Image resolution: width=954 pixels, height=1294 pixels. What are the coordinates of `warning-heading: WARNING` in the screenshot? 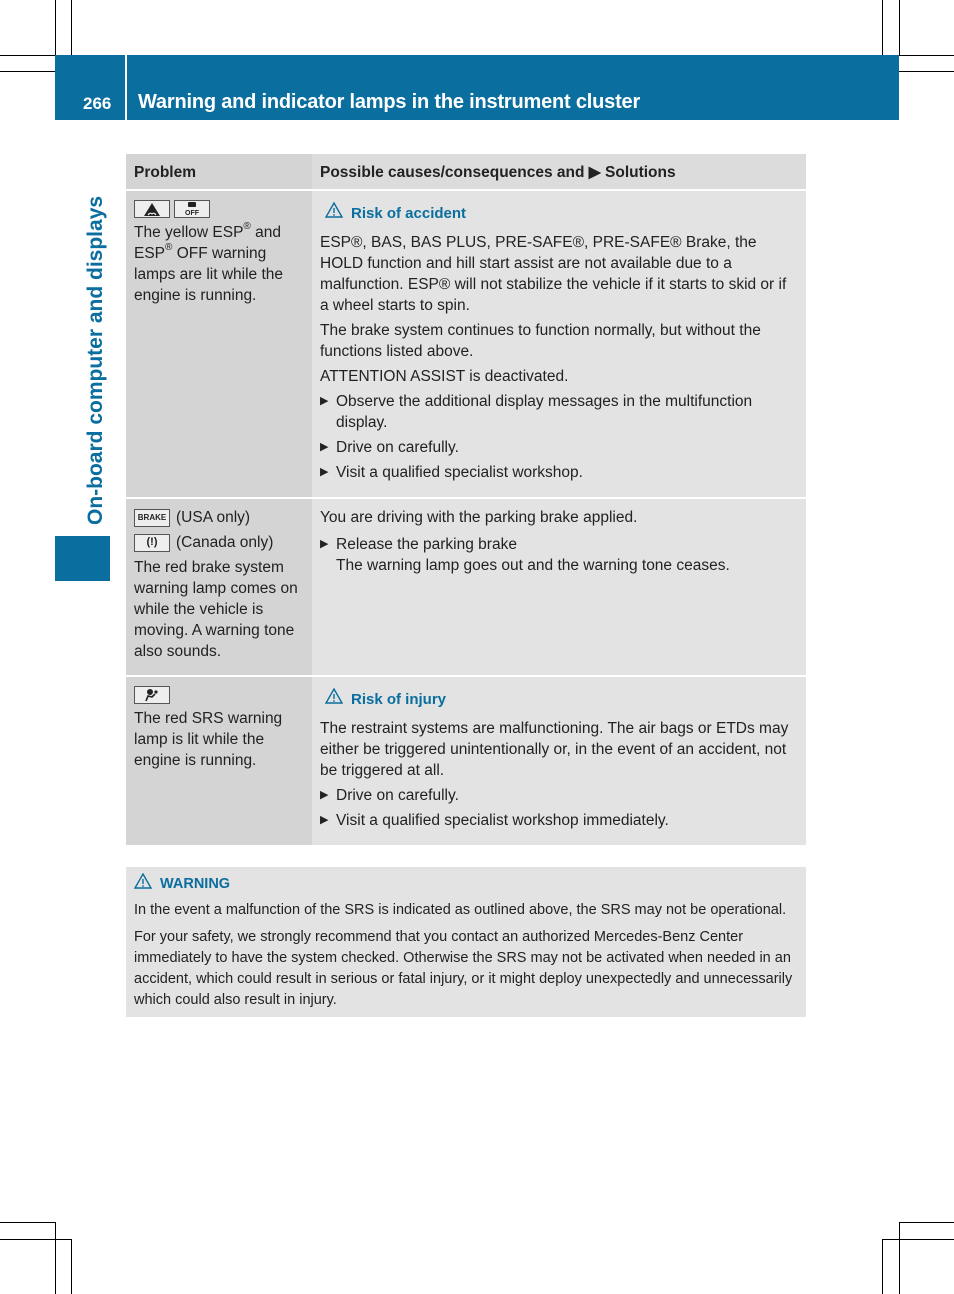 It's located at (465, 884).